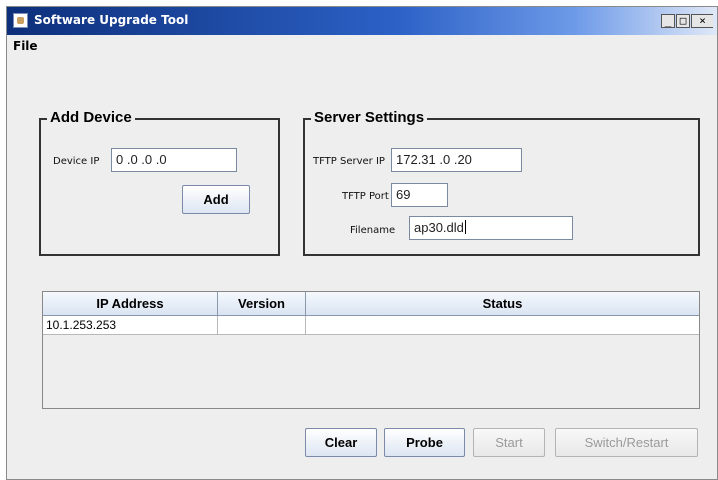 Image resolution: width=718 pixels, height=480 pixels. I want to click on cell-status, so click(502, 325).